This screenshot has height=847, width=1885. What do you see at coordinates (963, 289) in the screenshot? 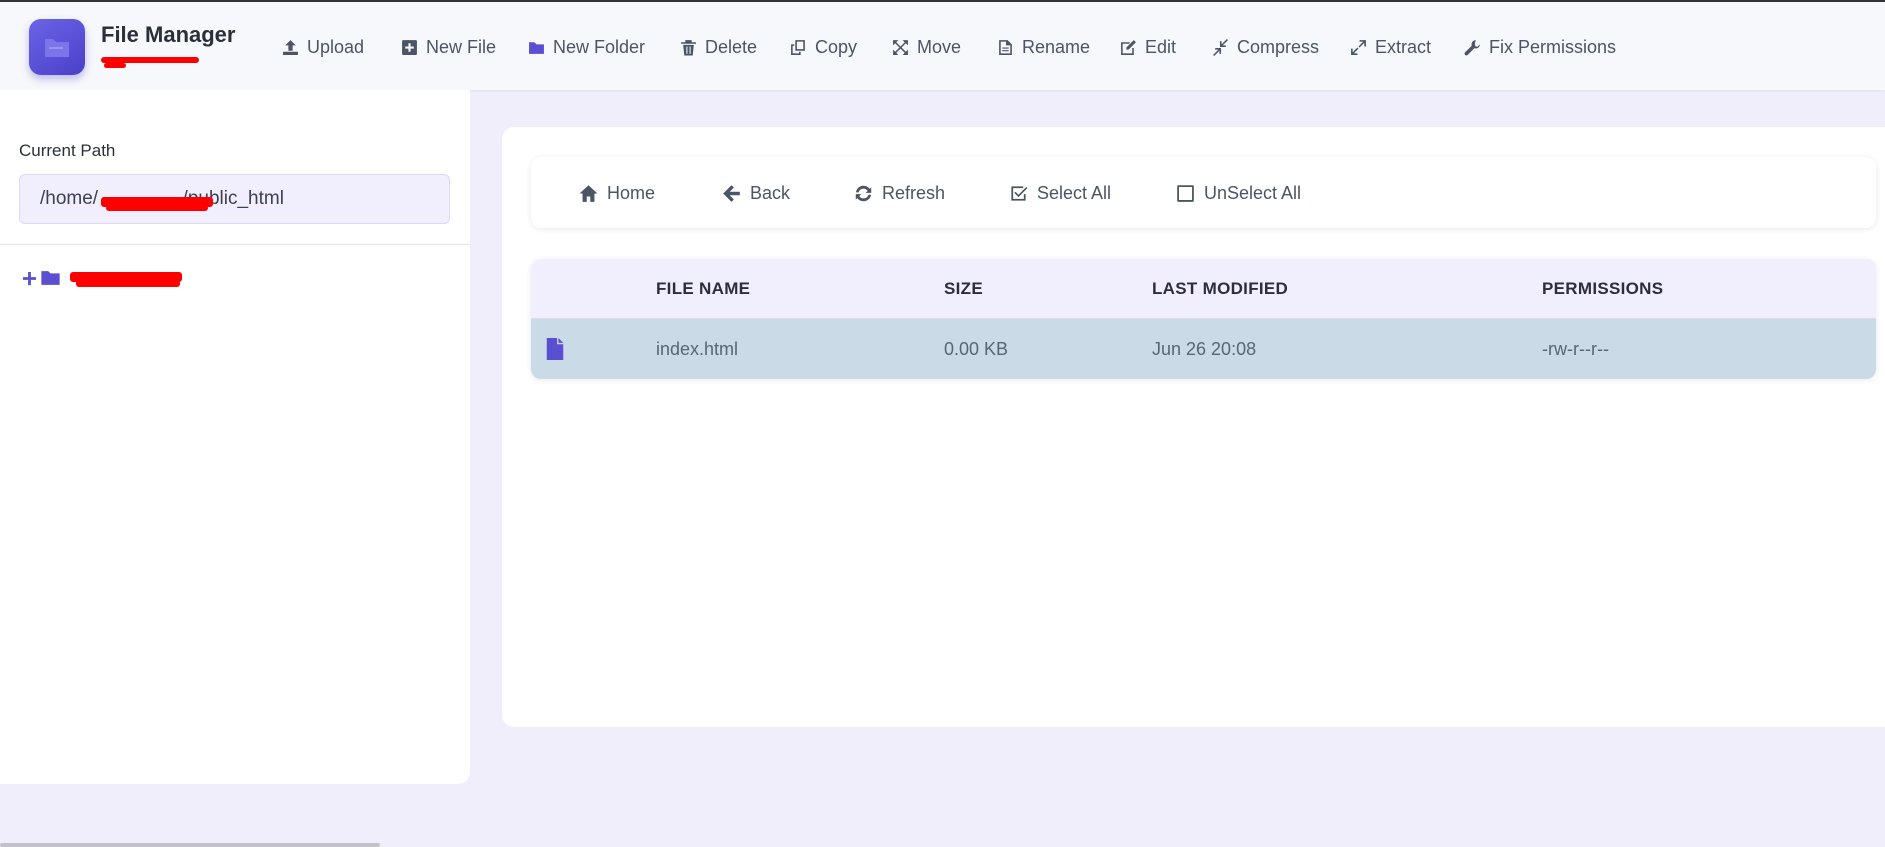
I see `column-header-size: SIZE` at bounding box center [963, 289].